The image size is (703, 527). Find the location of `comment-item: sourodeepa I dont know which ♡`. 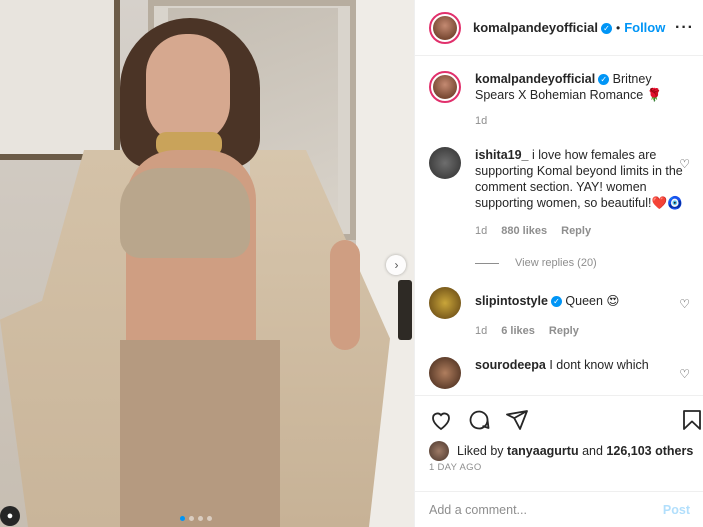

comment-item: sourodeepa I dont know which ♡ is located at coordinates (559, 373).